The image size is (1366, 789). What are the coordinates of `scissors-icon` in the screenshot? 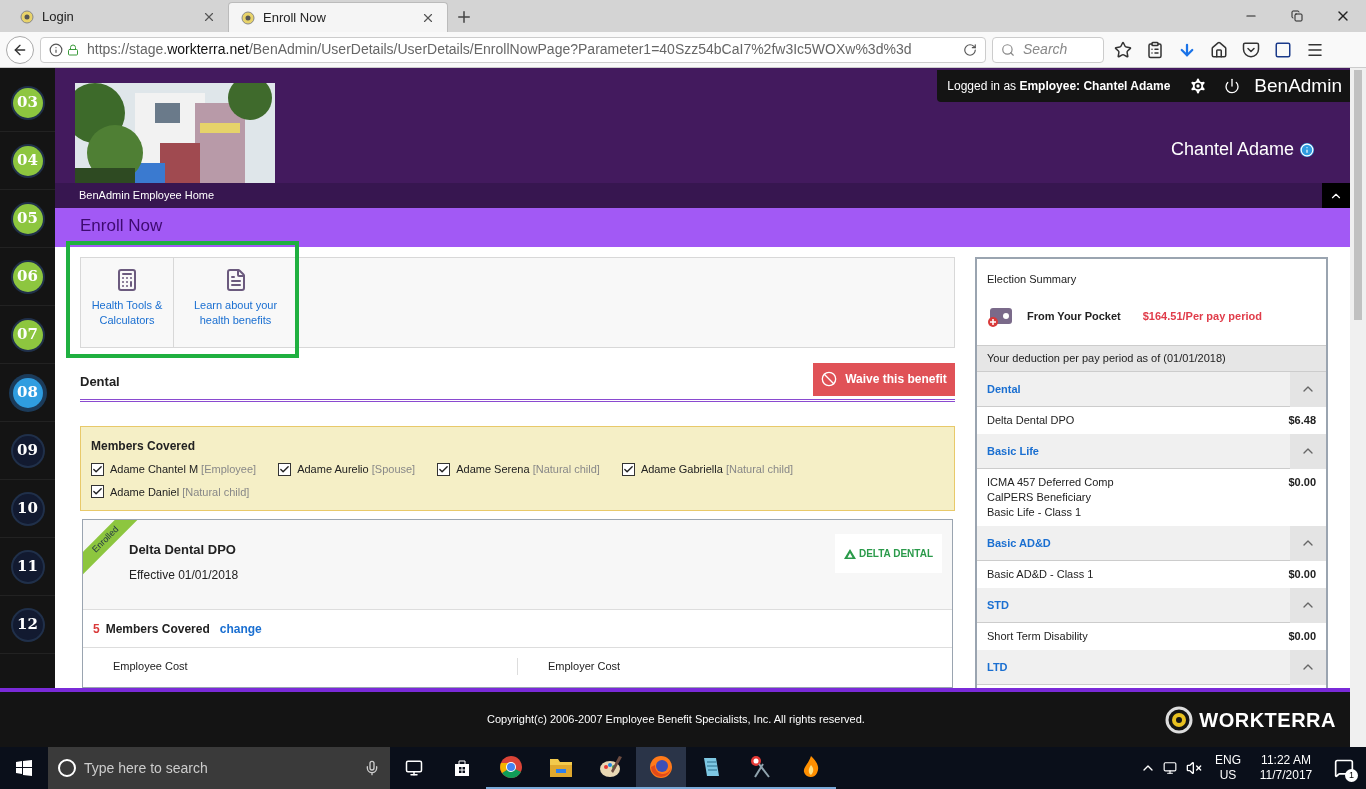 It's located at (761, 767).